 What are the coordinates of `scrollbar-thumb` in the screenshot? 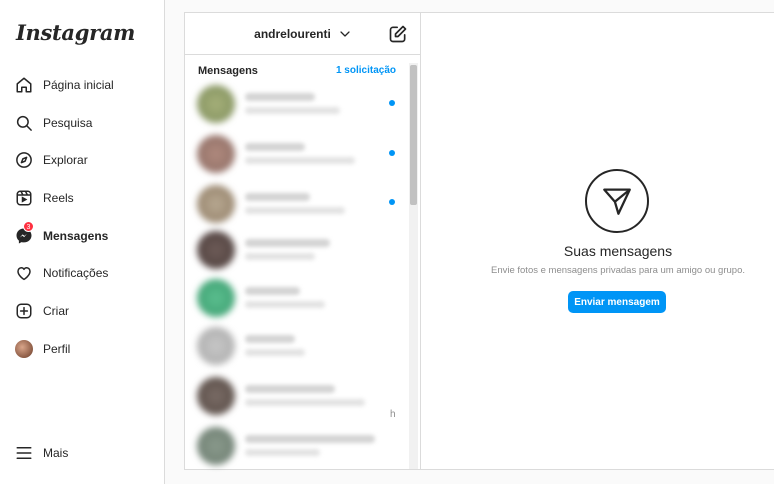 It's located at (413, 135).